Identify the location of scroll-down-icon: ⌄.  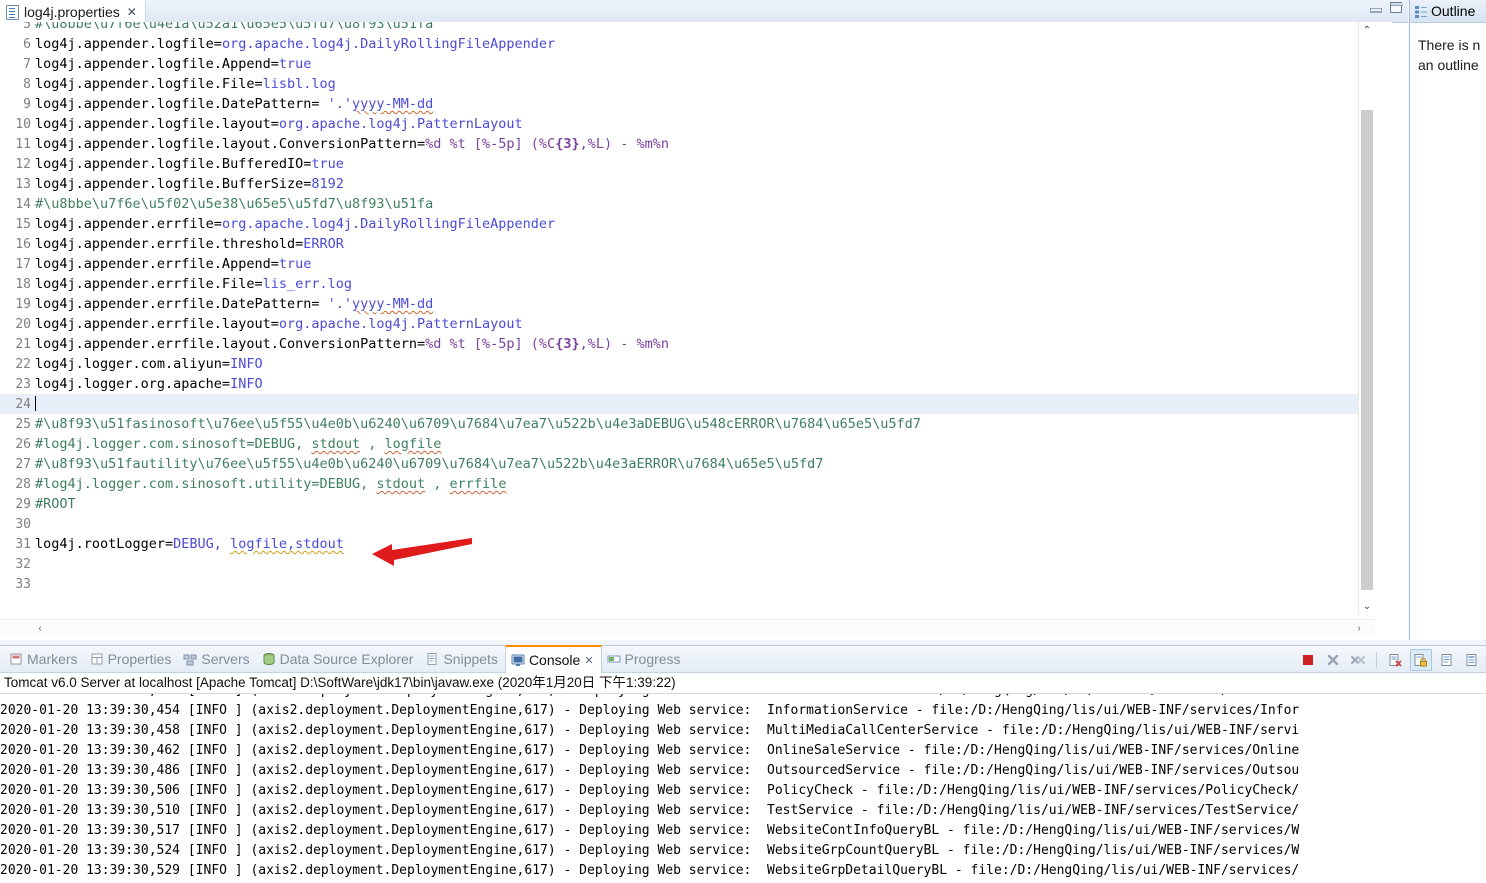
(1367, 606).